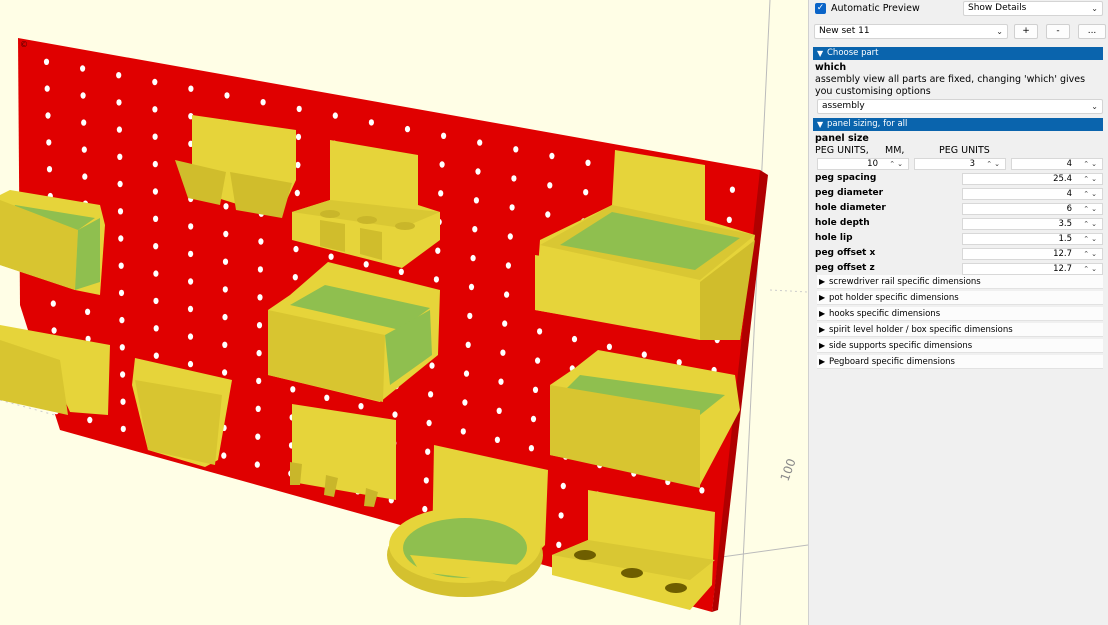 This screenshot has width=1108, height=625. I want to click on section-panel-sizing: ▼ panel sizing, for all, so click(958, 124).